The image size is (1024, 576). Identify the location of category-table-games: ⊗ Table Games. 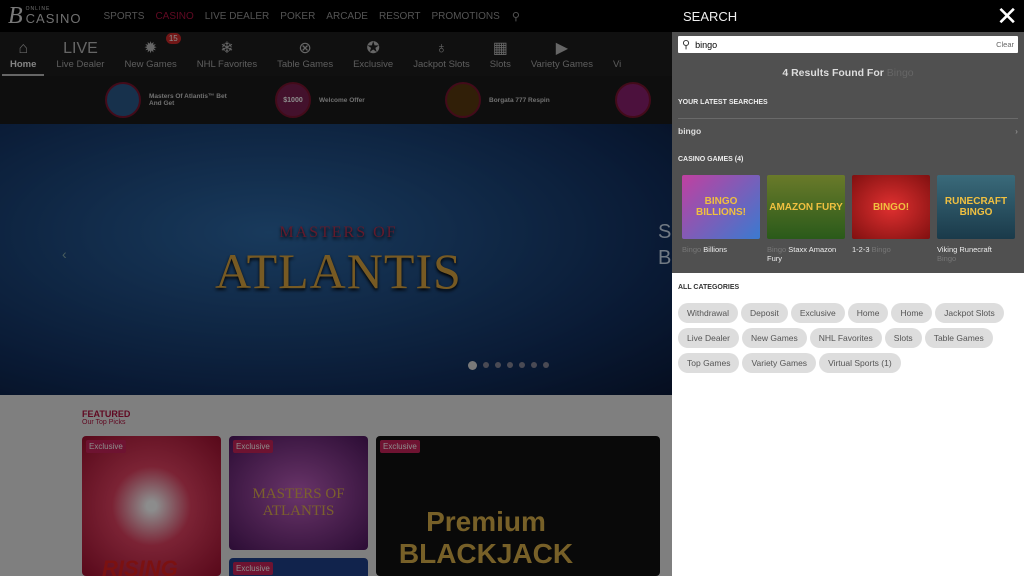
(305, 54).